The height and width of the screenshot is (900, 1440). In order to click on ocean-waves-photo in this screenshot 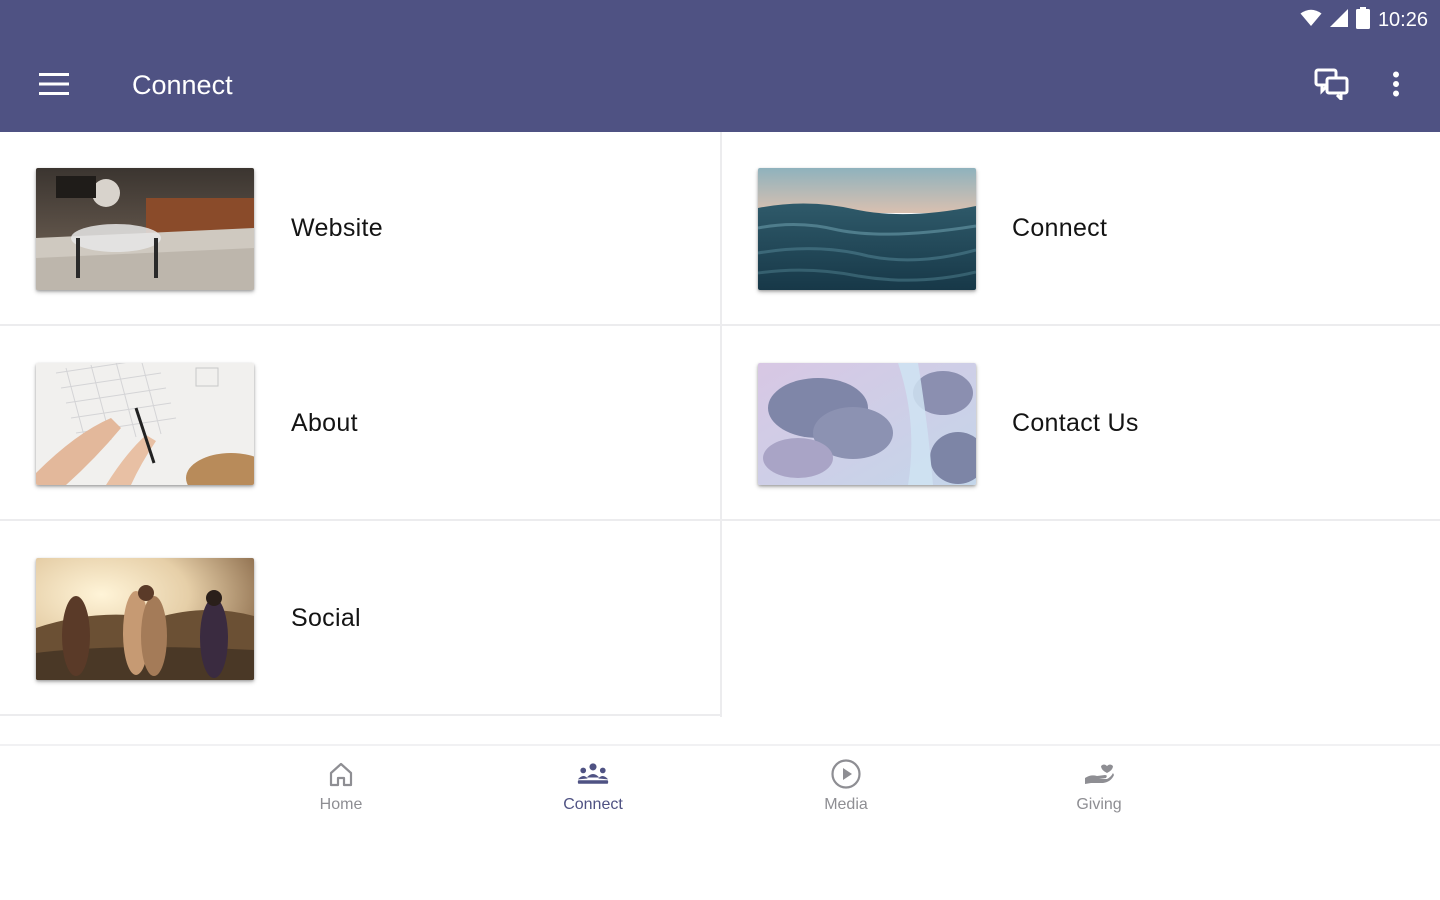, I will do `click(867, 229)`.